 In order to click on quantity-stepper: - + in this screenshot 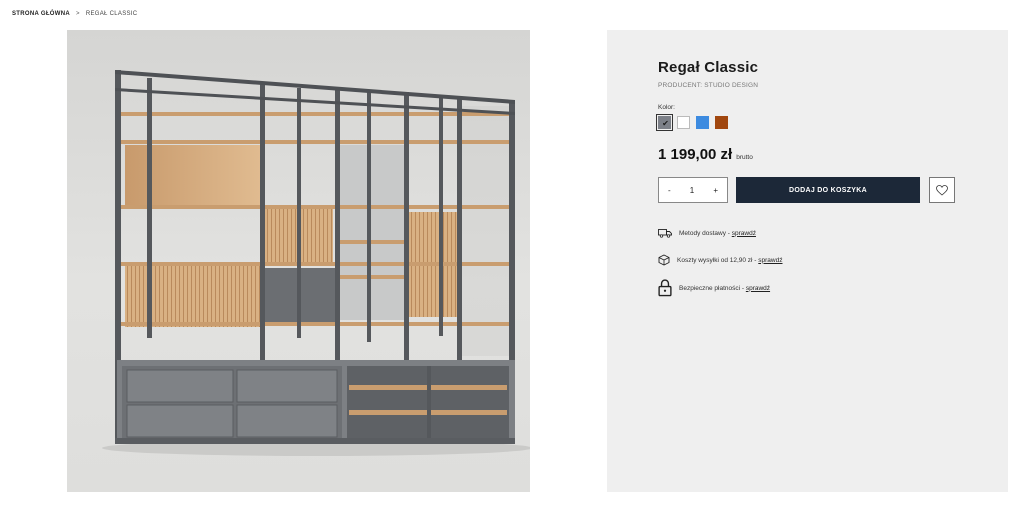, I will do `click(693, 190)`.